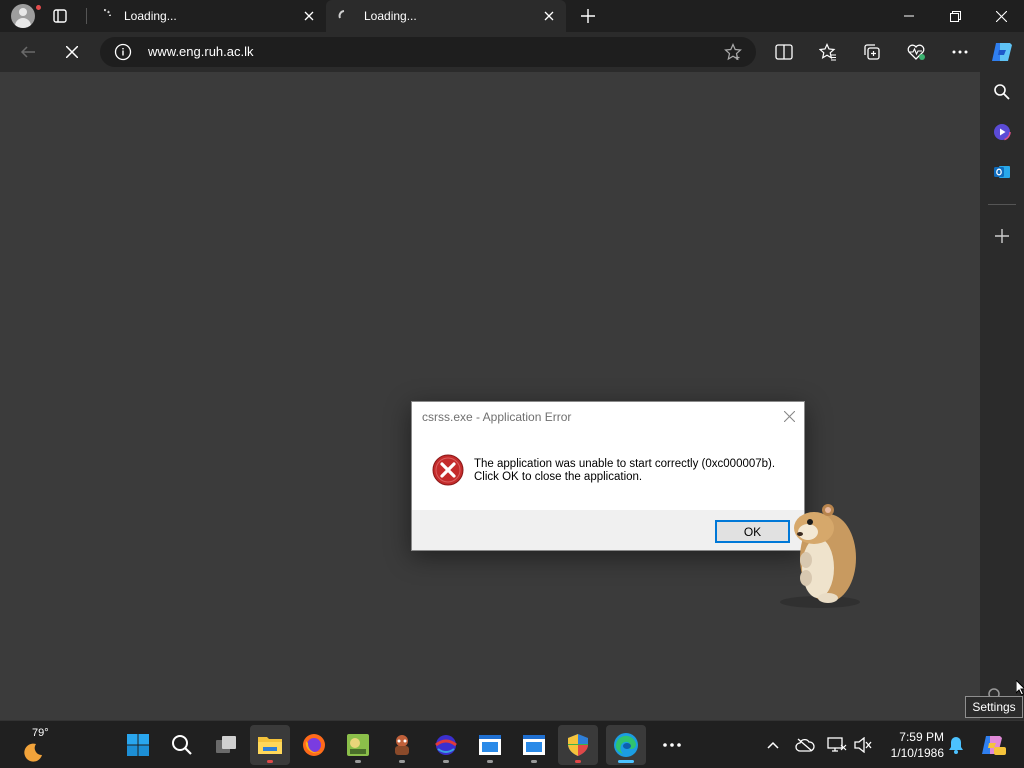 This screenshot has height=768, width=1024. I want to click on heart-pulse-icon, so click(916, 52).